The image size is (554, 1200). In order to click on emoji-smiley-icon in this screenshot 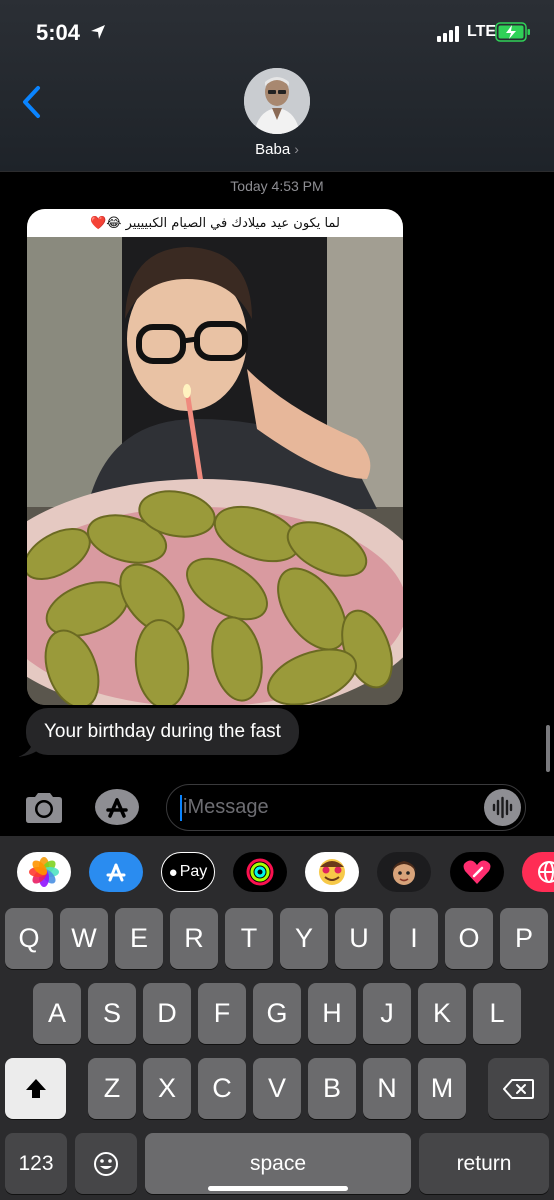, I will do `click(106, 1163)`.